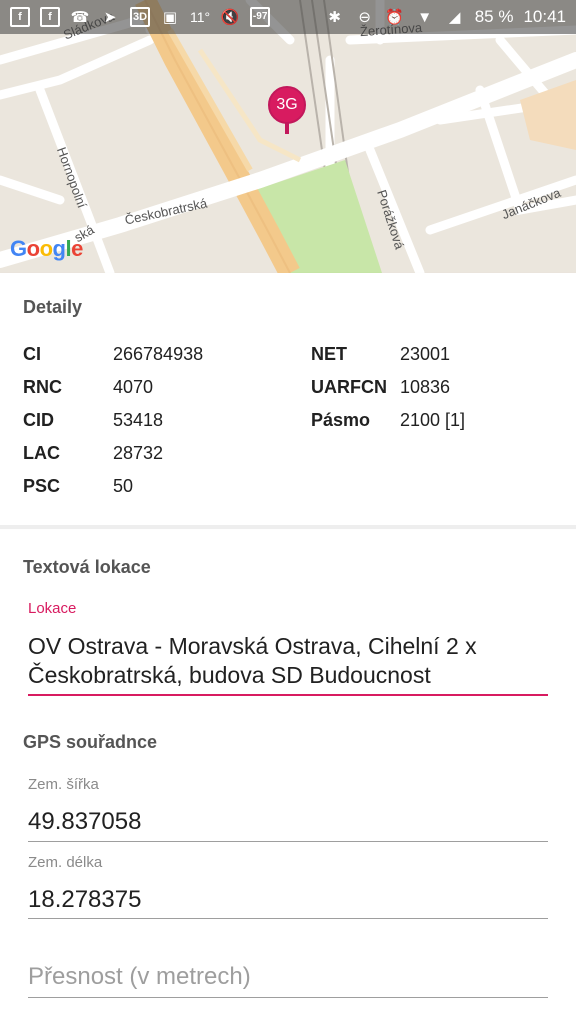 The width and height of the screenshot is (576, 1024). Describe the element at coordinates (425, 17) in the screenshot. I see `wifi-icon: ▼` at that location.